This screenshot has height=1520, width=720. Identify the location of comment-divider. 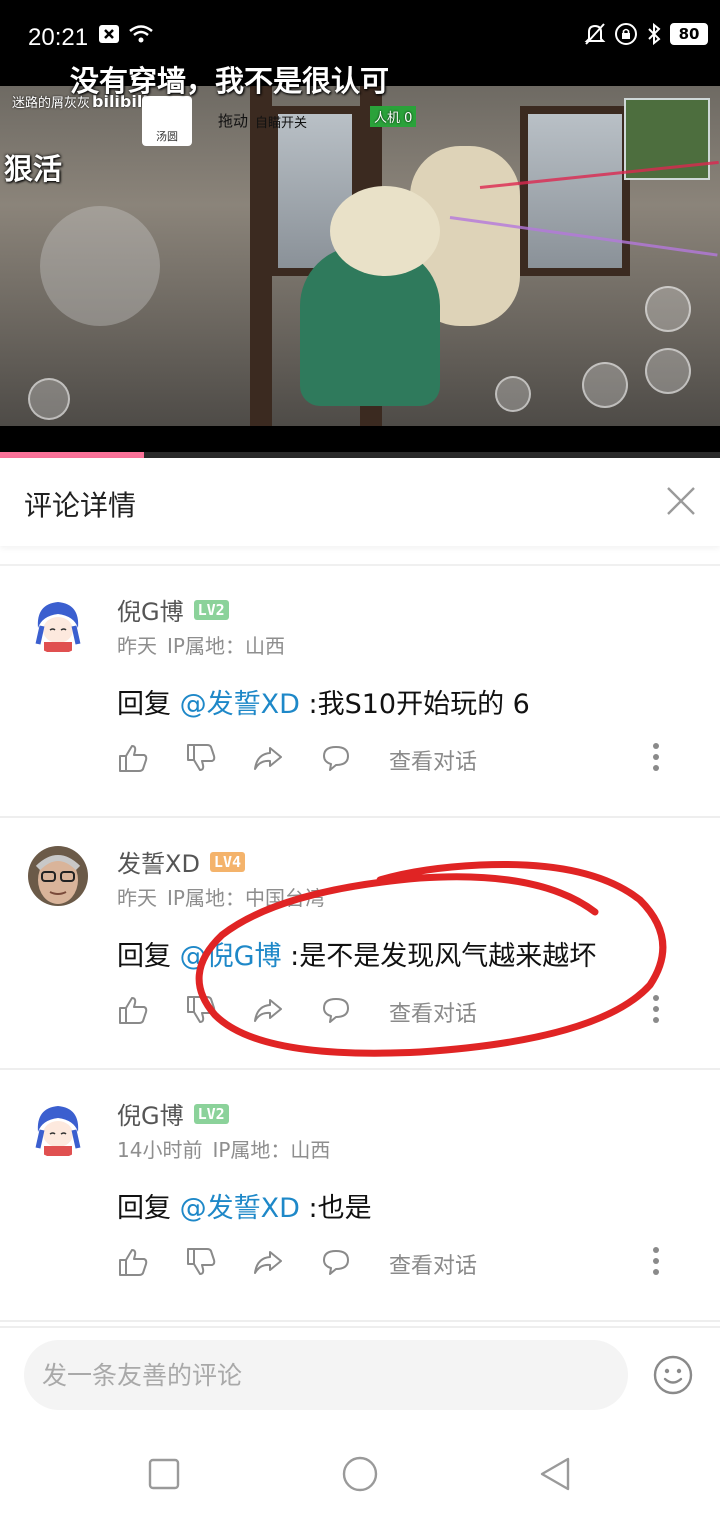
(360, 1321).